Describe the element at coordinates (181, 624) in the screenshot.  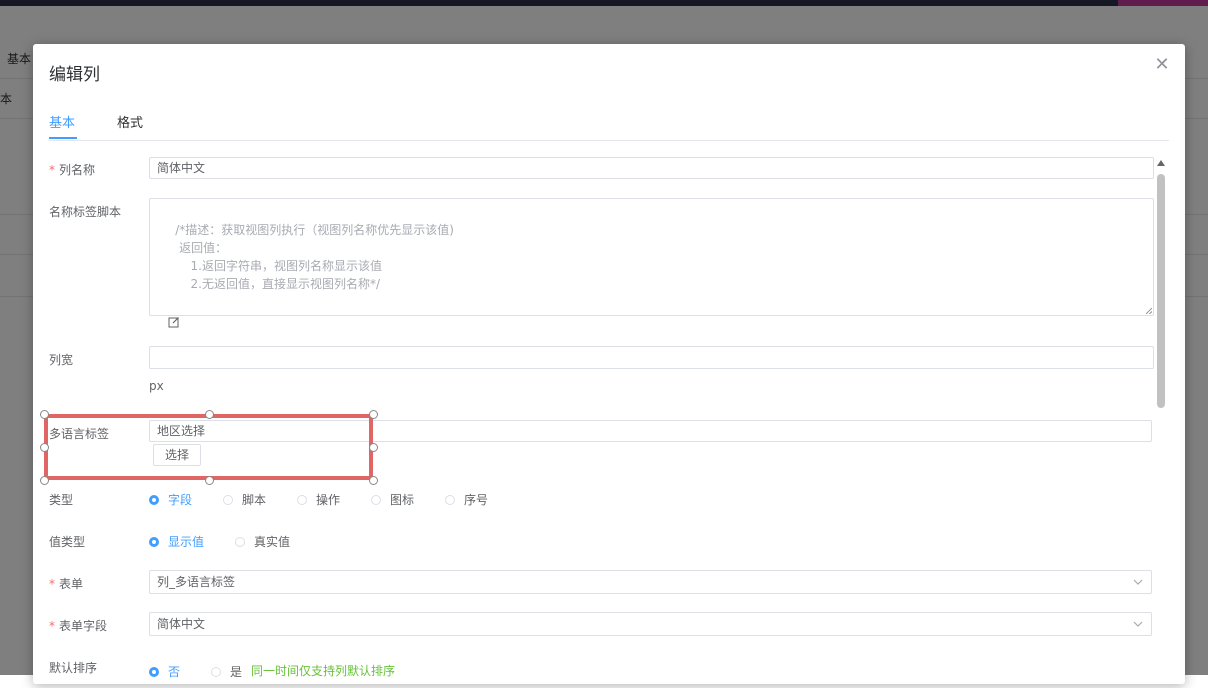
I see `form-field-select-value: 简体中文` at that location.